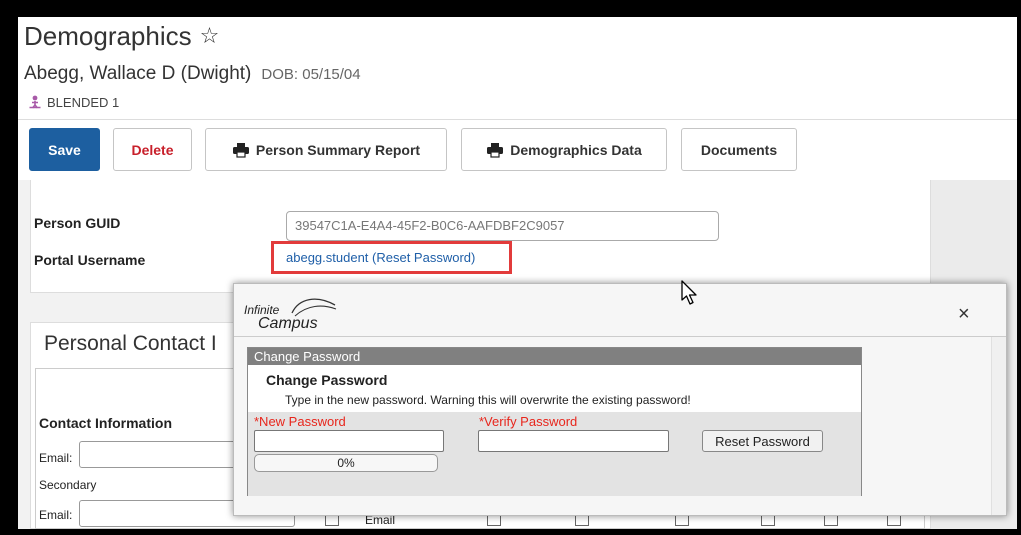  What do you see at coordinates (311, 74) in the screenshot?
I see `dob: DOB: 05/15/04` at bounding box center [311, 74].